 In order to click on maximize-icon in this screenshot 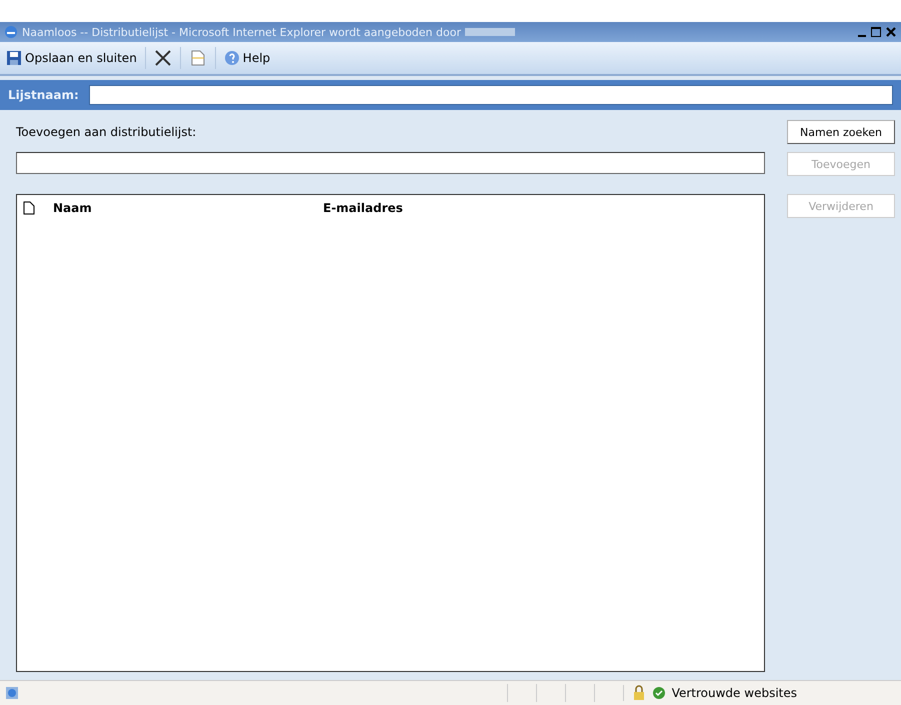, I will do `click(876, 32)`.